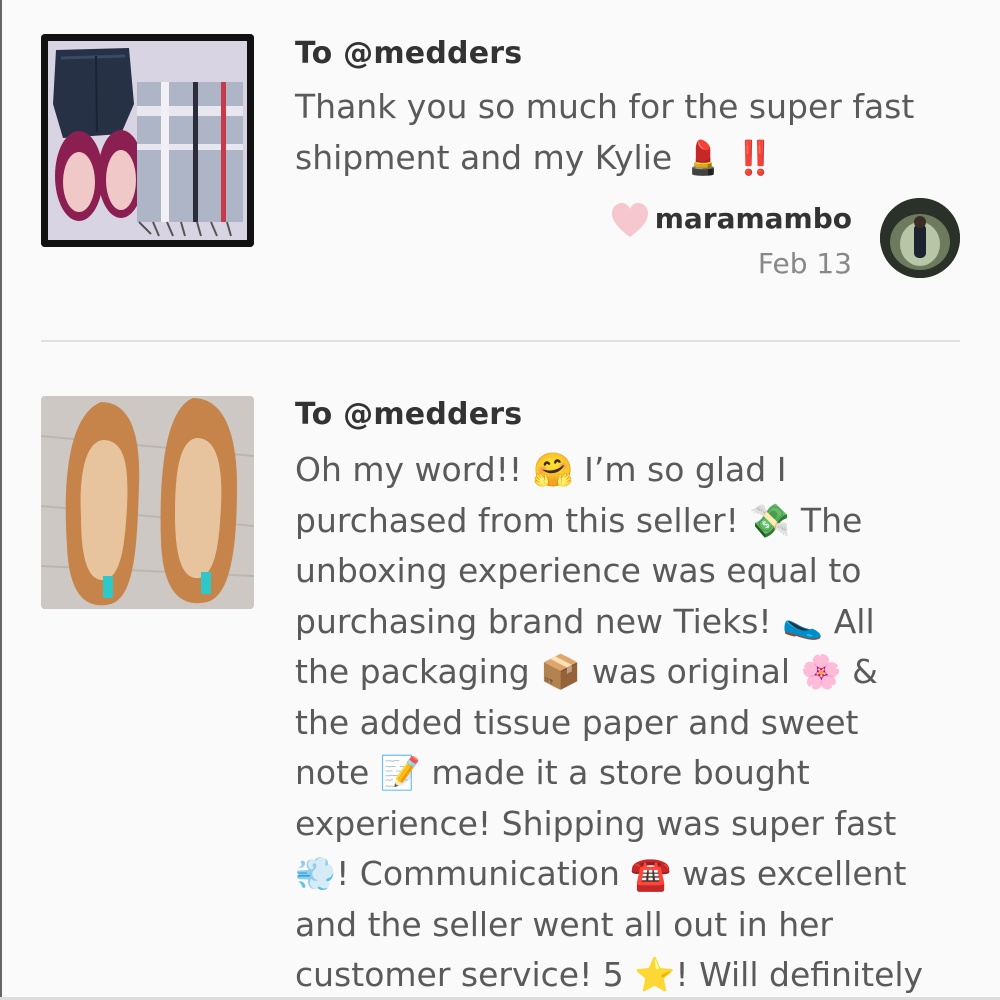 Image resolution: width=1000 pixels, height=1000 pixels. What do you see at coordinates (804, 263) in the screenshot?
I see `review-date: Feb 13` at bounding box center [804, 263].